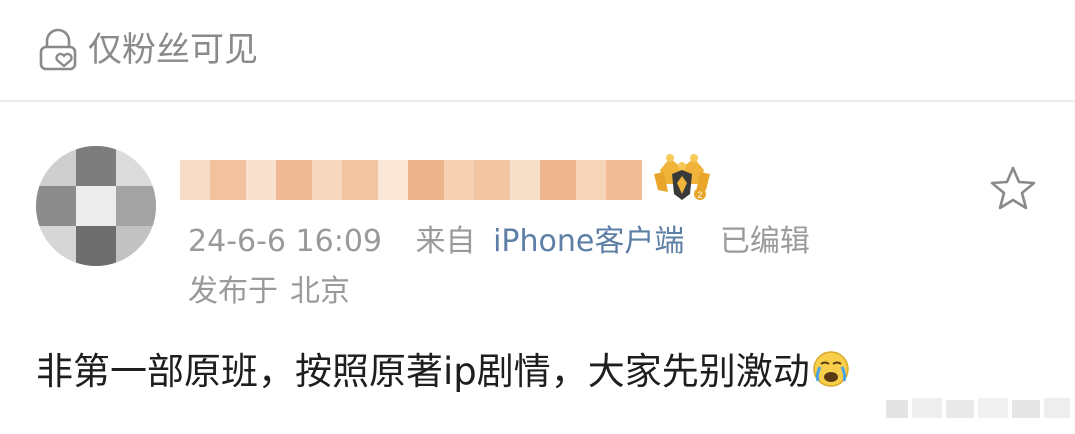  Describe the element at coordinates (285, 241) in the screenshot. I see `post-time: 24-6-6 16:09` at that location.